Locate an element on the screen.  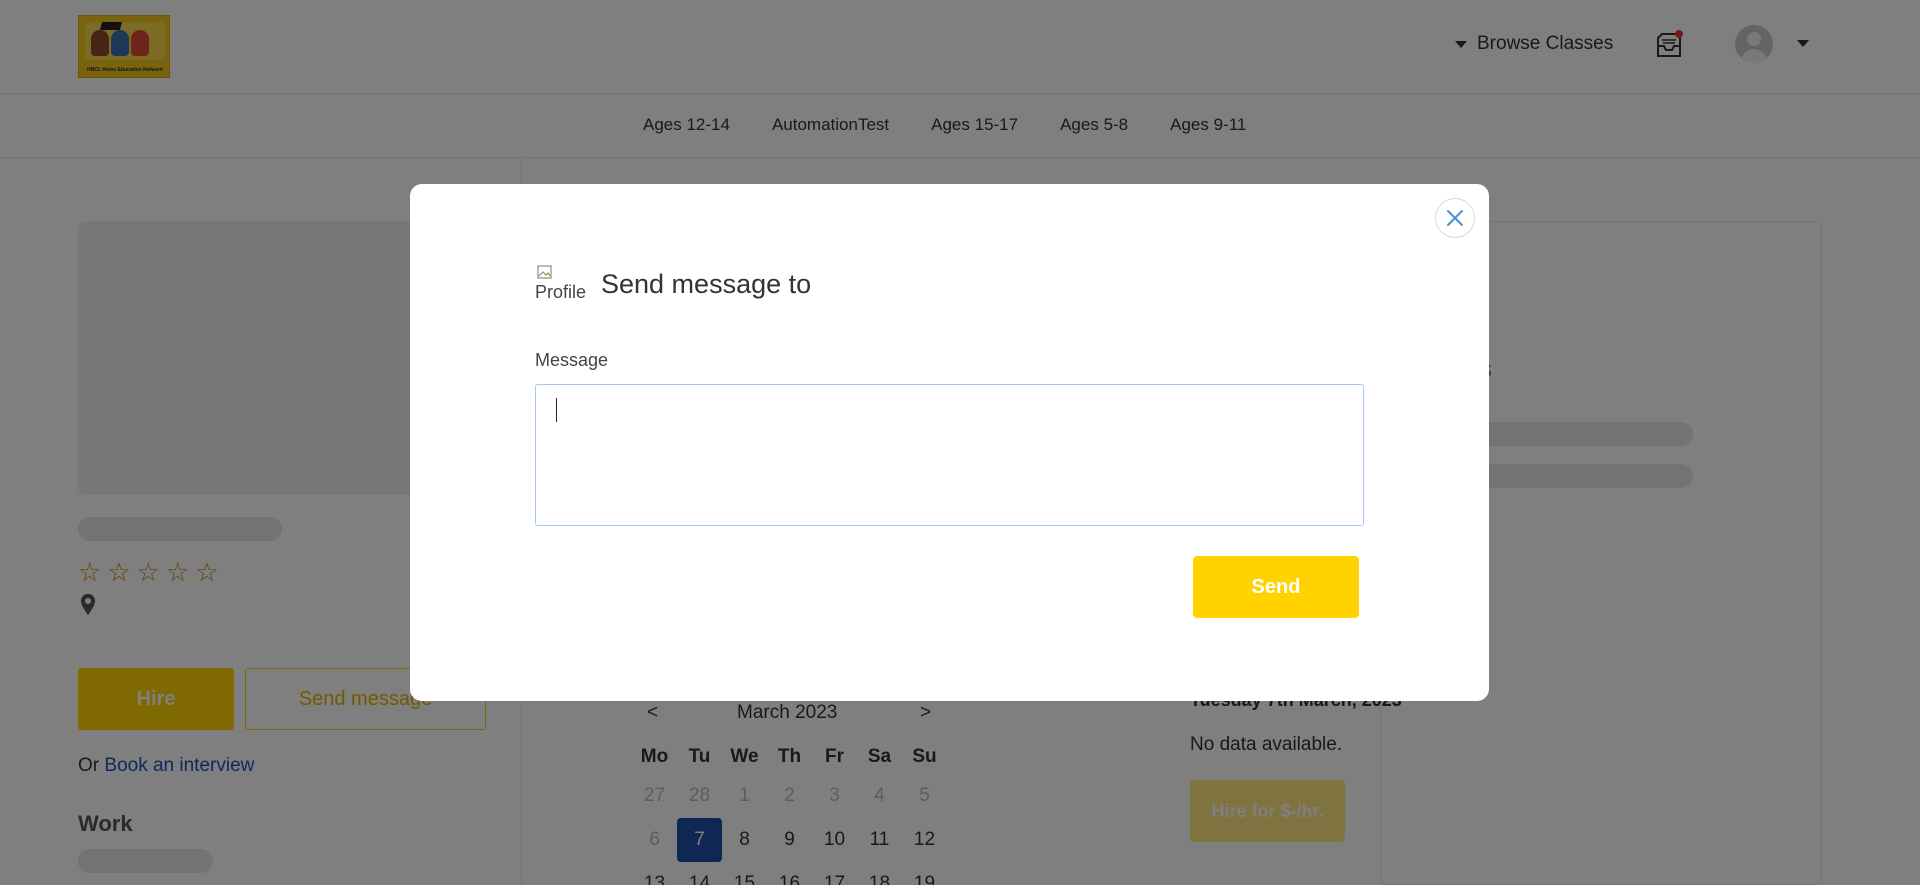
modal-title: Send message to is located at coordinates (706, 283).